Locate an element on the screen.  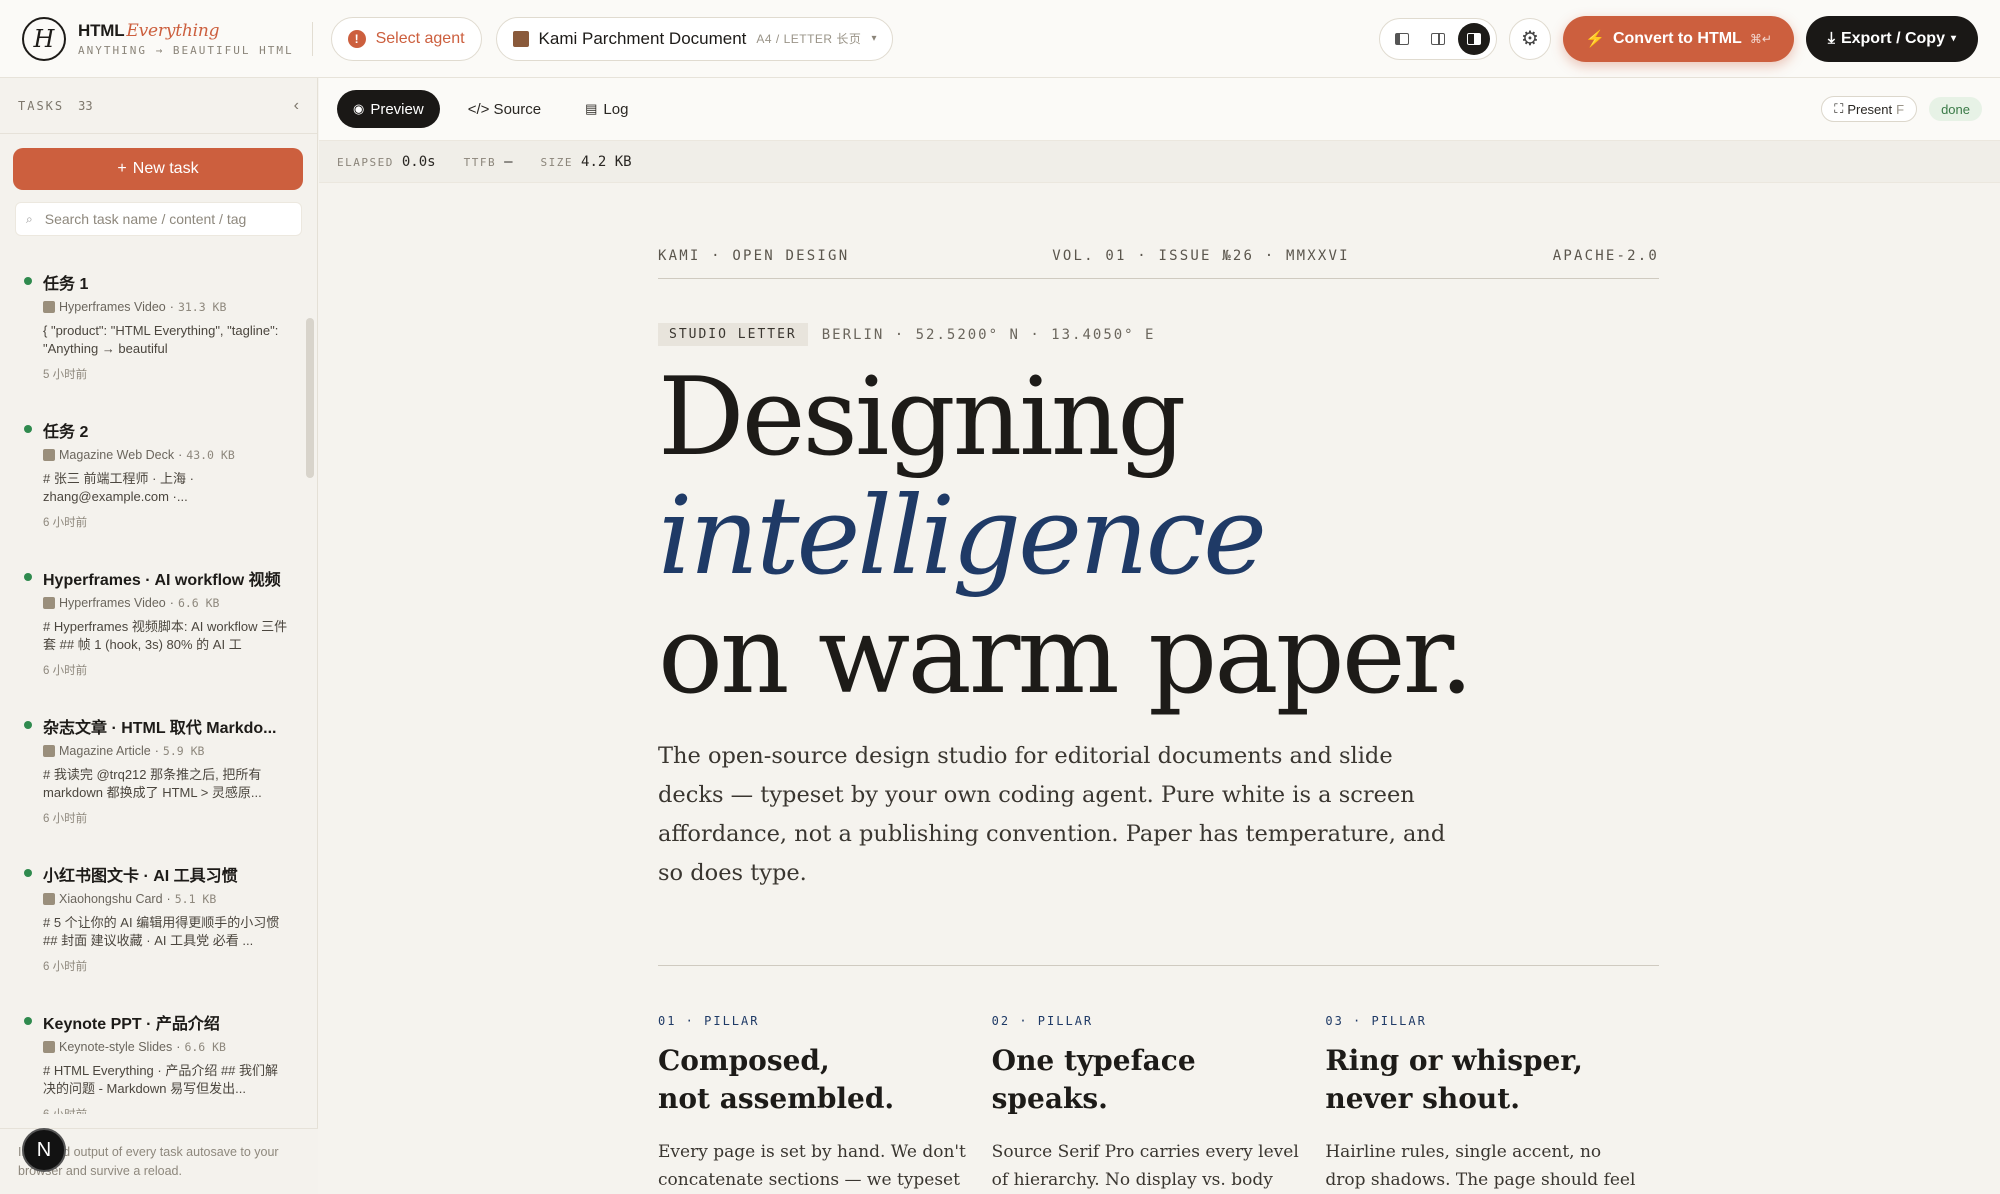
view-split-button is located at coordinates (1438, 39).